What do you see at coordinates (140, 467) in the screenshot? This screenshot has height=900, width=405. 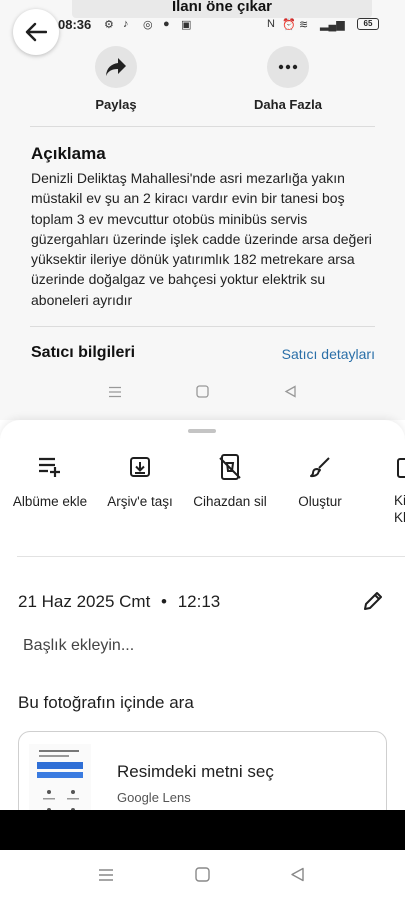 I see `archive-icon` at bounding box center [140, 467].